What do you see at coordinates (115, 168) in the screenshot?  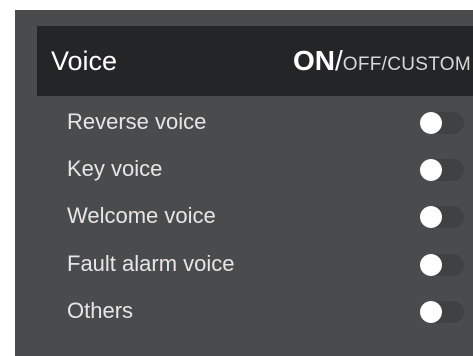 I see `setting-label: Key voice` at bounding box center [115, 168].